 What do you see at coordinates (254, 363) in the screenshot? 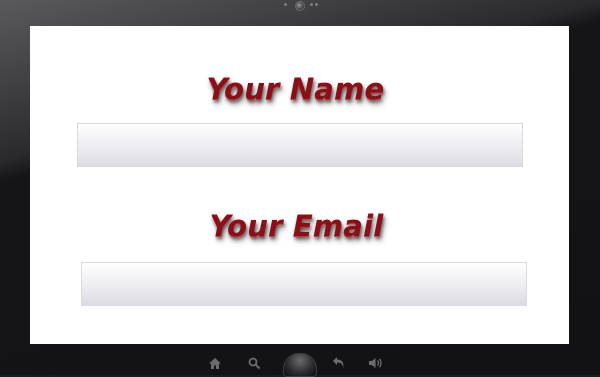
I see `search-icon` at bounding box center [254, 363].